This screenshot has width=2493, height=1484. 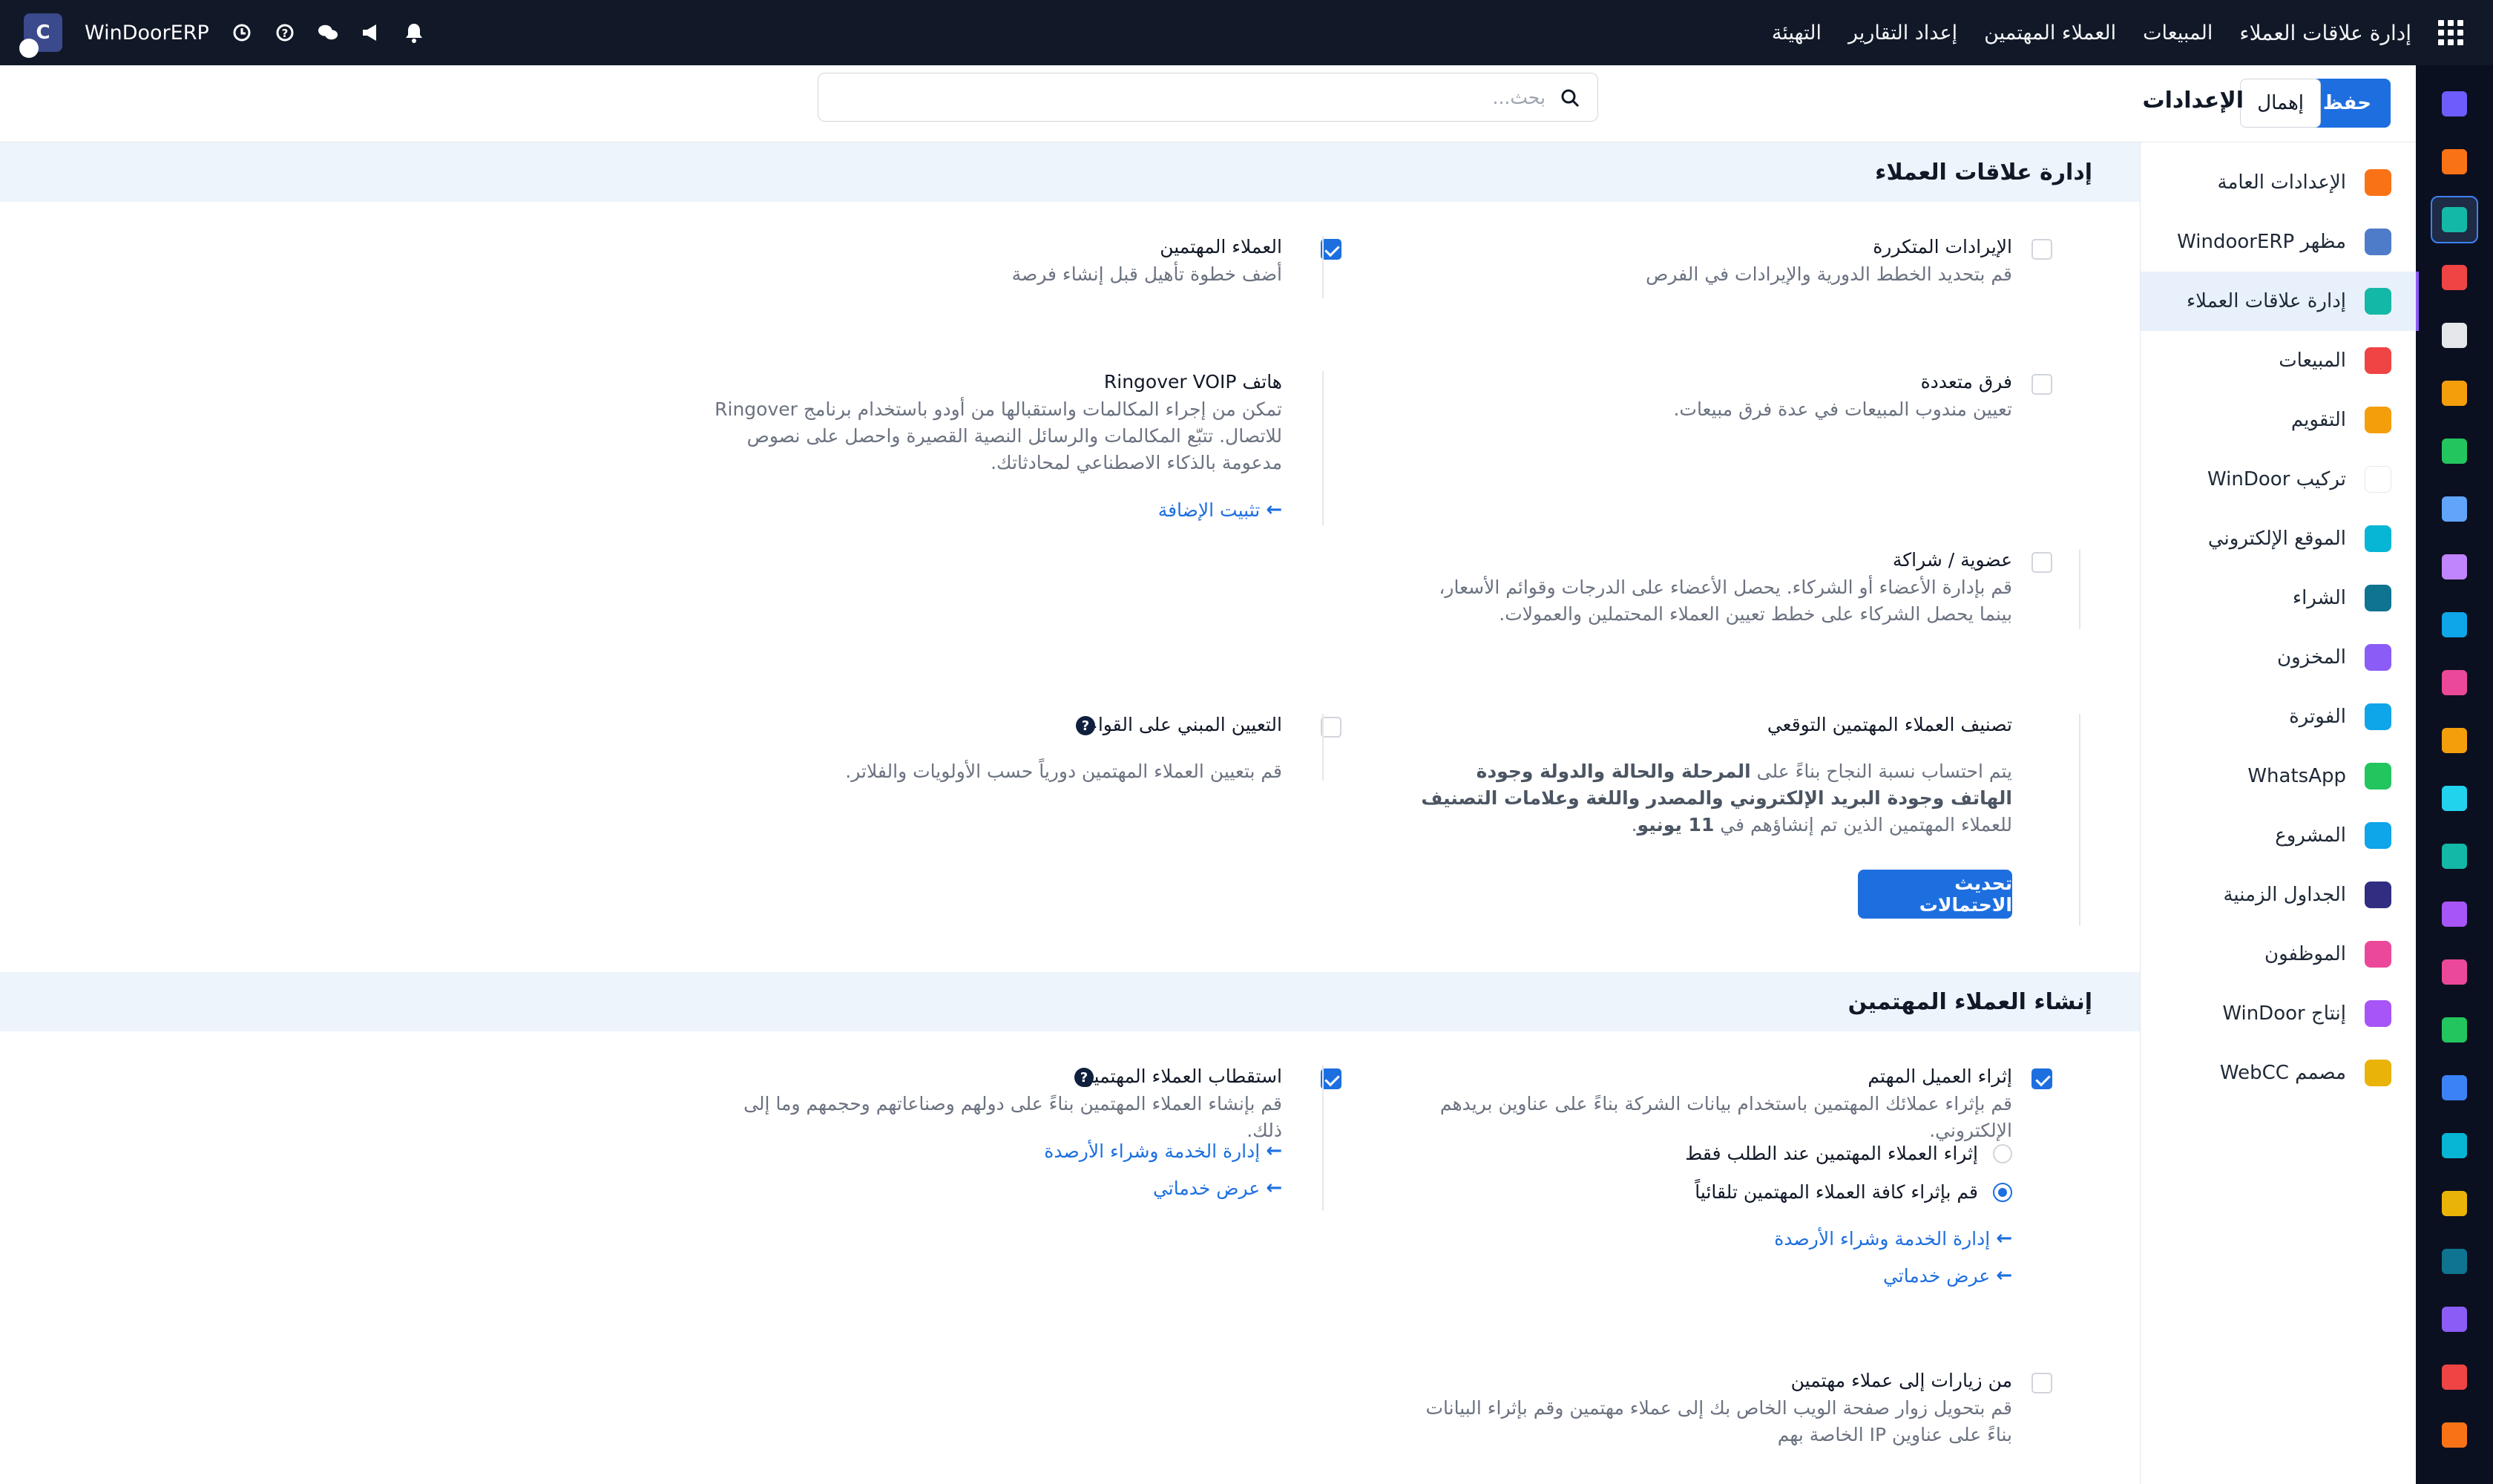 What do you see at coordinates (1181, 1076) in the screenshot?
I see `mining-title: استقطاب العملاء المهتمين` at bounding box center [1181, 1076].